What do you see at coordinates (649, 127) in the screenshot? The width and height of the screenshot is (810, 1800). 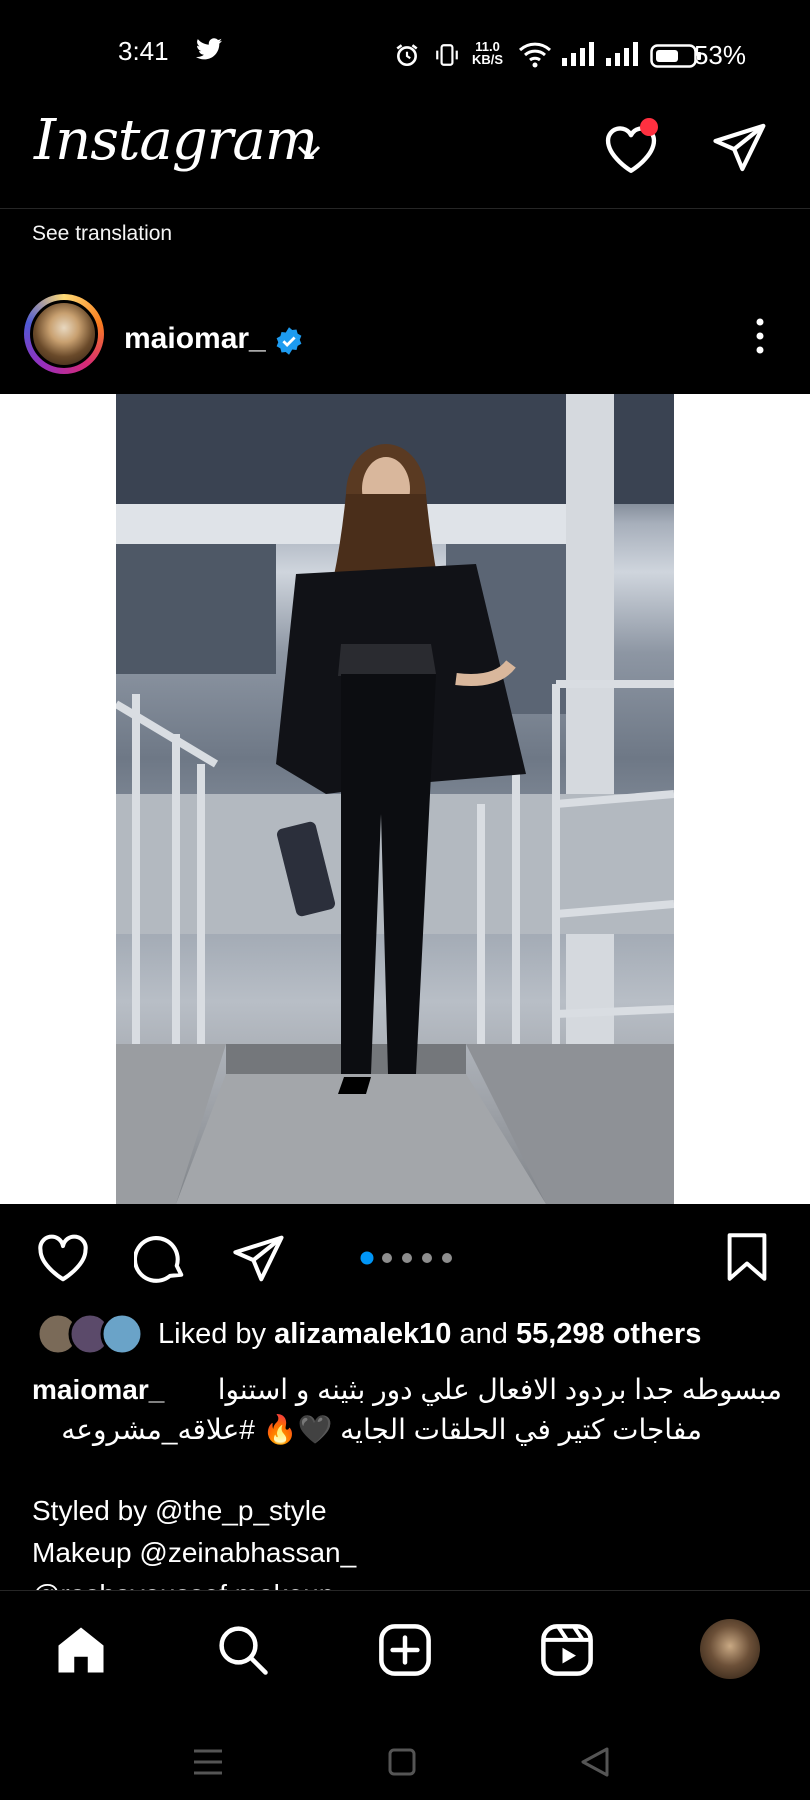 I see `notification-dot` at bounding box center [649, 127].